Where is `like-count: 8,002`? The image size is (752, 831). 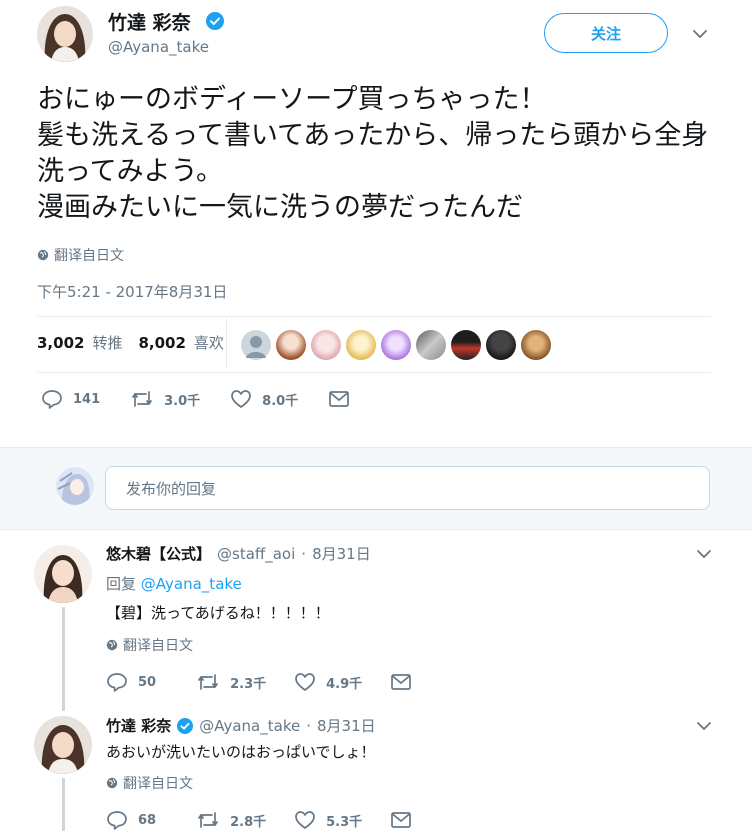
like-count: 8,002 is located at coordinates (161, 343).